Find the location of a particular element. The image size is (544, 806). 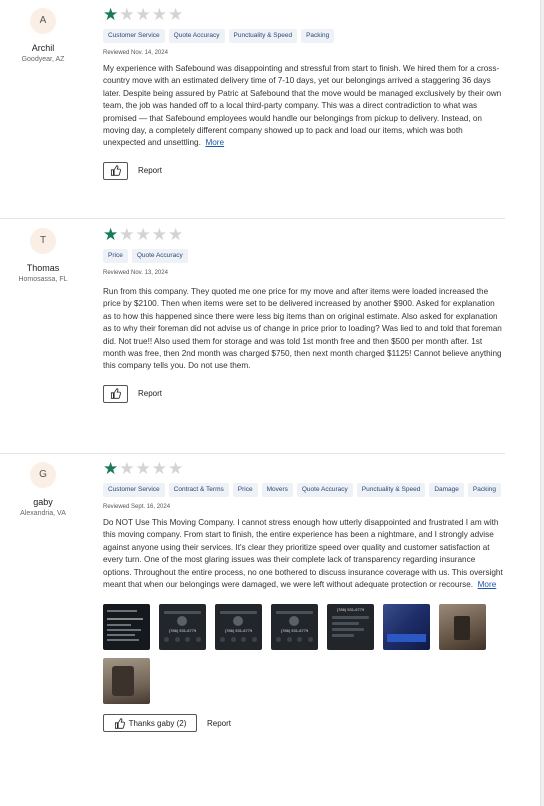

reviewer-info: A Archil Goodyear, AZ is located at coordinates (43, 35).